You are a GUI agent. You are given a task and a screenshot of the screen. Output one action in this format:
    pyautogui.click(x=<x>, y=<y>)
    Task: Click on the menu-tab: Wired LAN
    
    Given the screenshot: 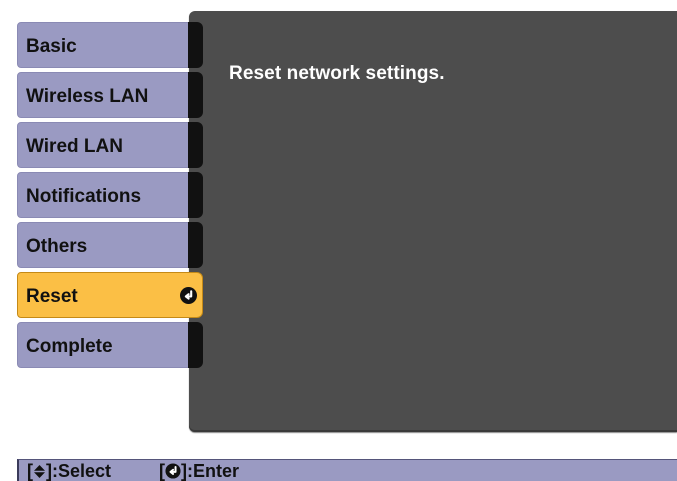 What is the action you would take?
    pyautogui.click(x=103, y=145)
    